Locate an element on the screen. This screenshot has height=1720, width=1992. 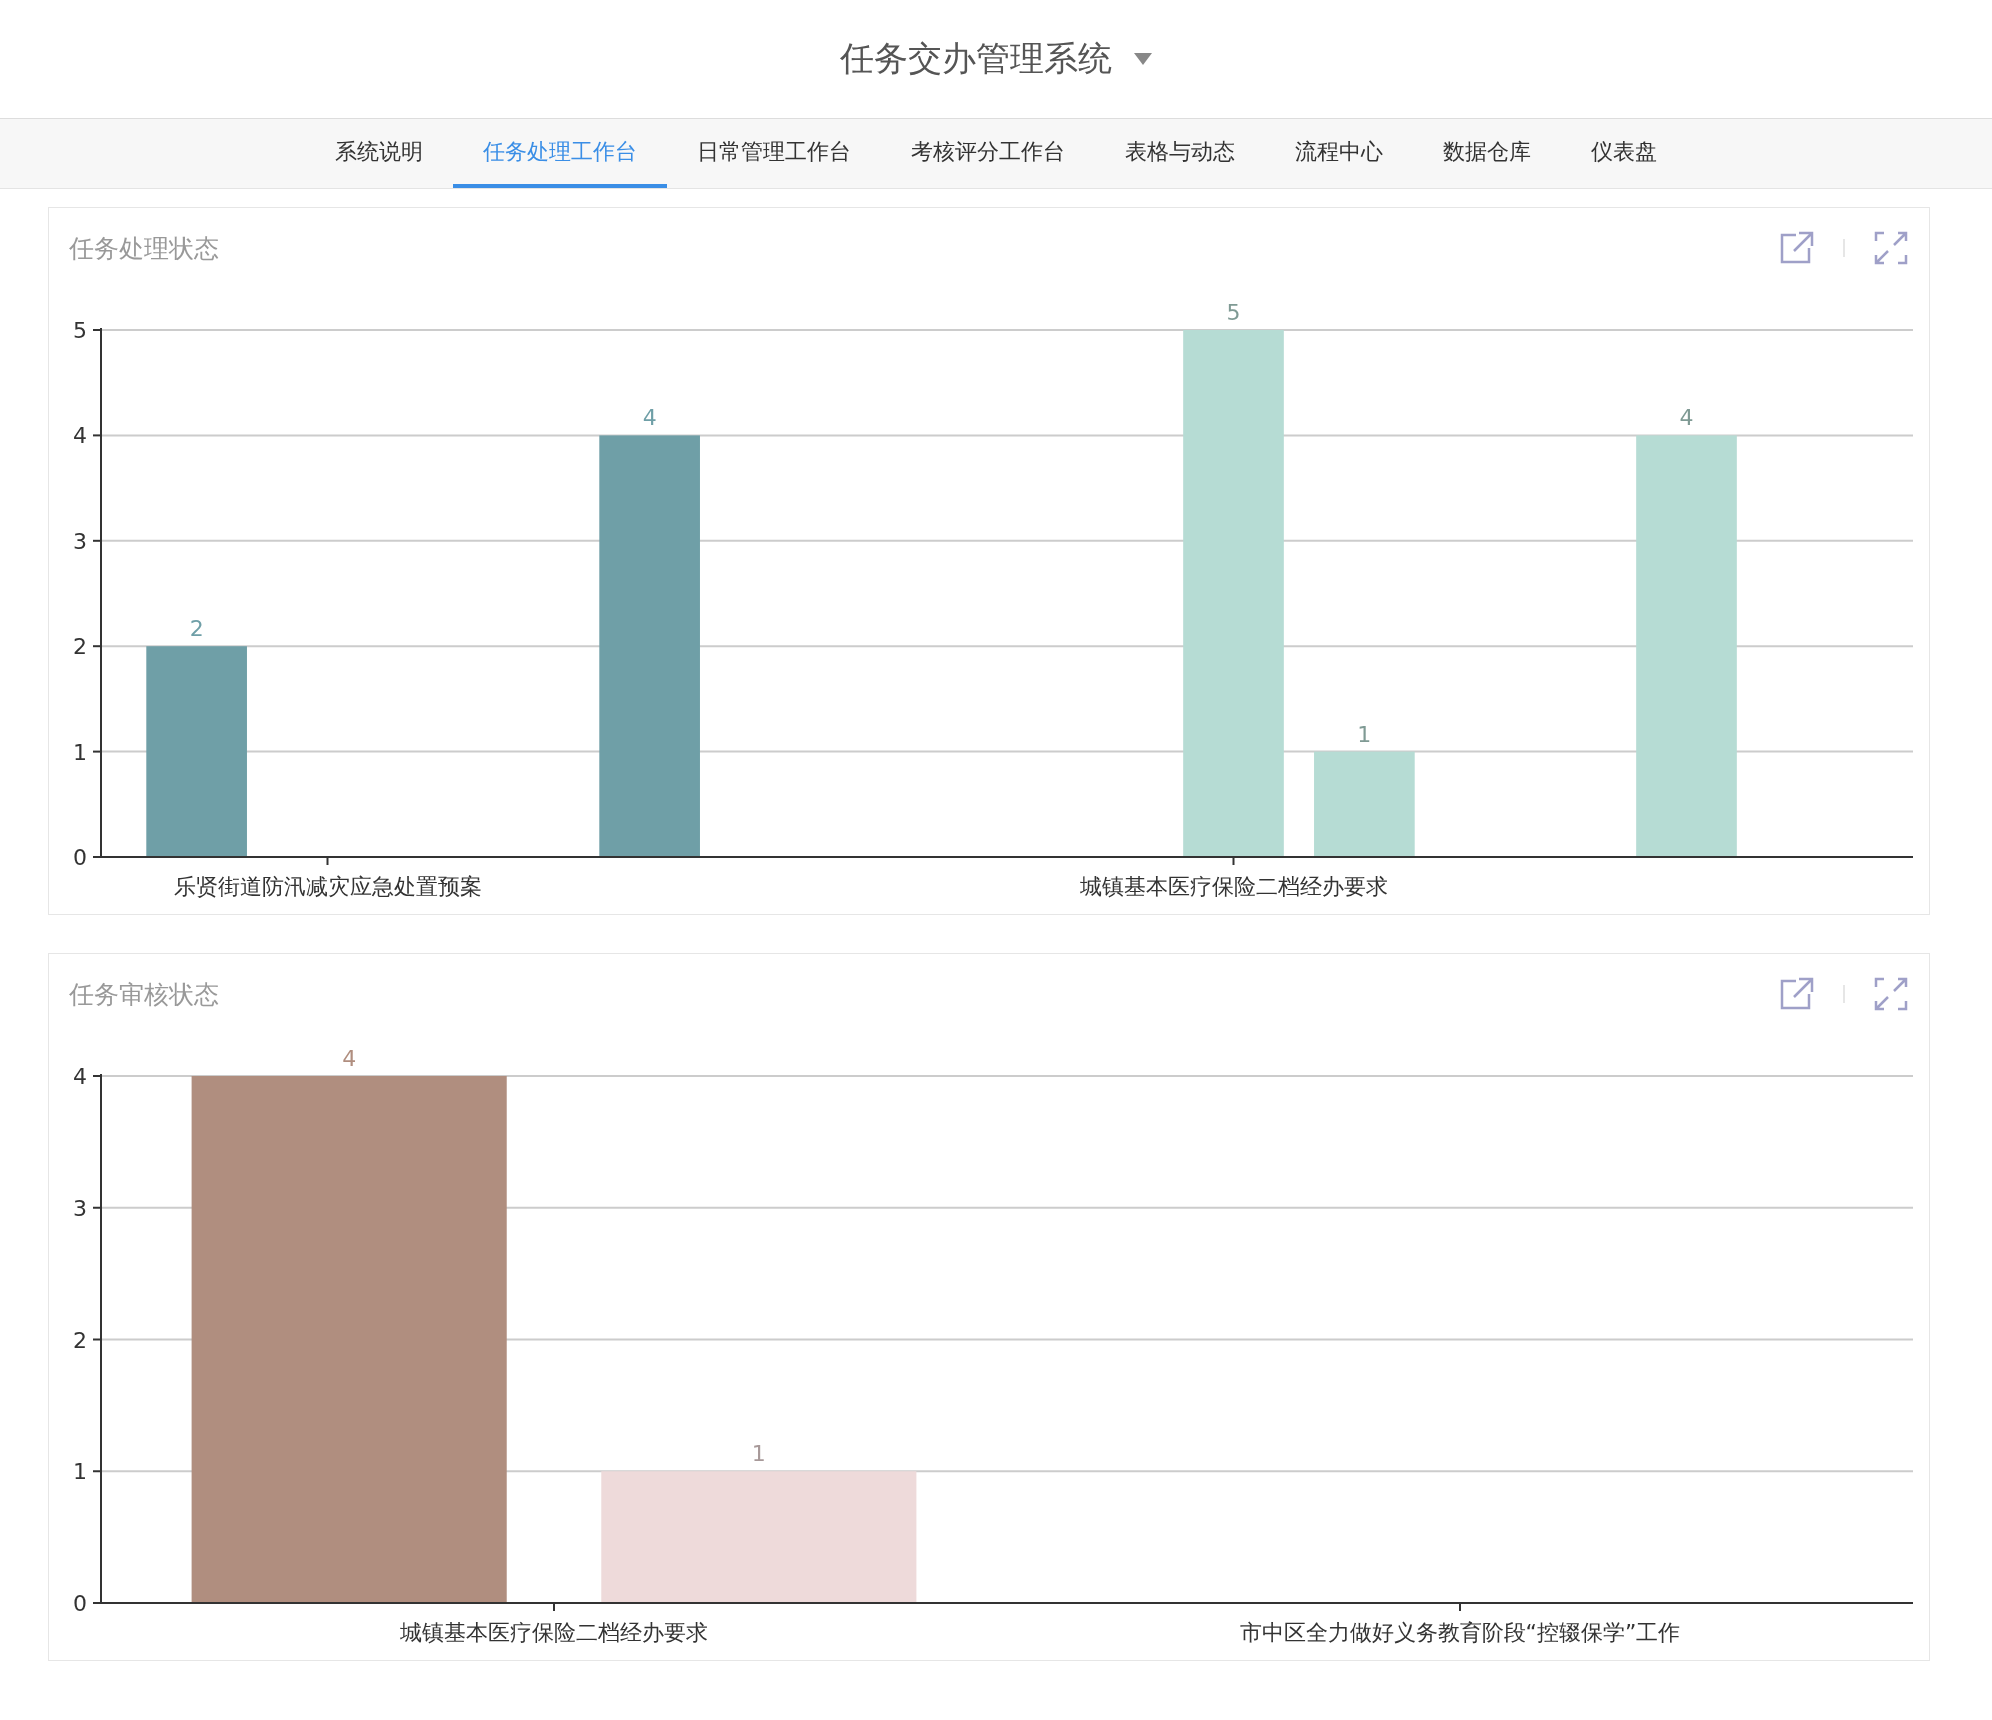
nav-tab: 表格与动态 is located at coordinates (1180, 153).